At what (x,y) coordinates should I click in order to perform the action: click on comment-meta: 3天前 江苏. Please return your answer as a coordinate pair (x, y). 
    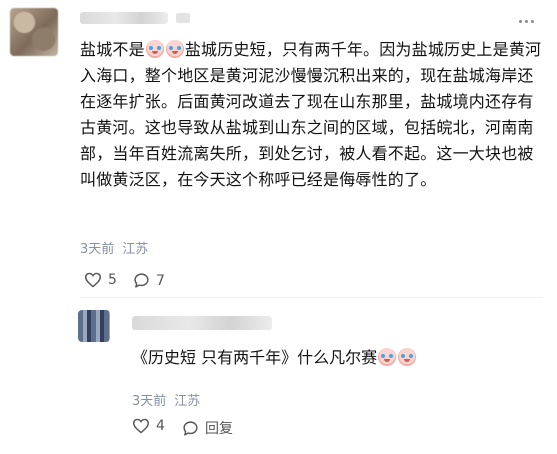
    Looking at the image, I should click on (118, 247).